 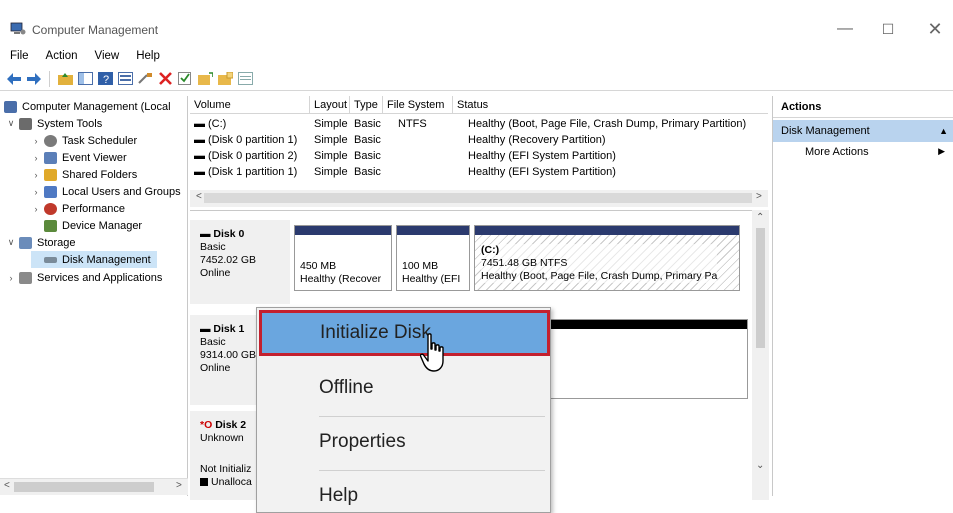 What do you see at coordinates (86, 225) in the screenshot?
I see `tree-item-device-manager: Device Manager` at bounding box center [86, 225].